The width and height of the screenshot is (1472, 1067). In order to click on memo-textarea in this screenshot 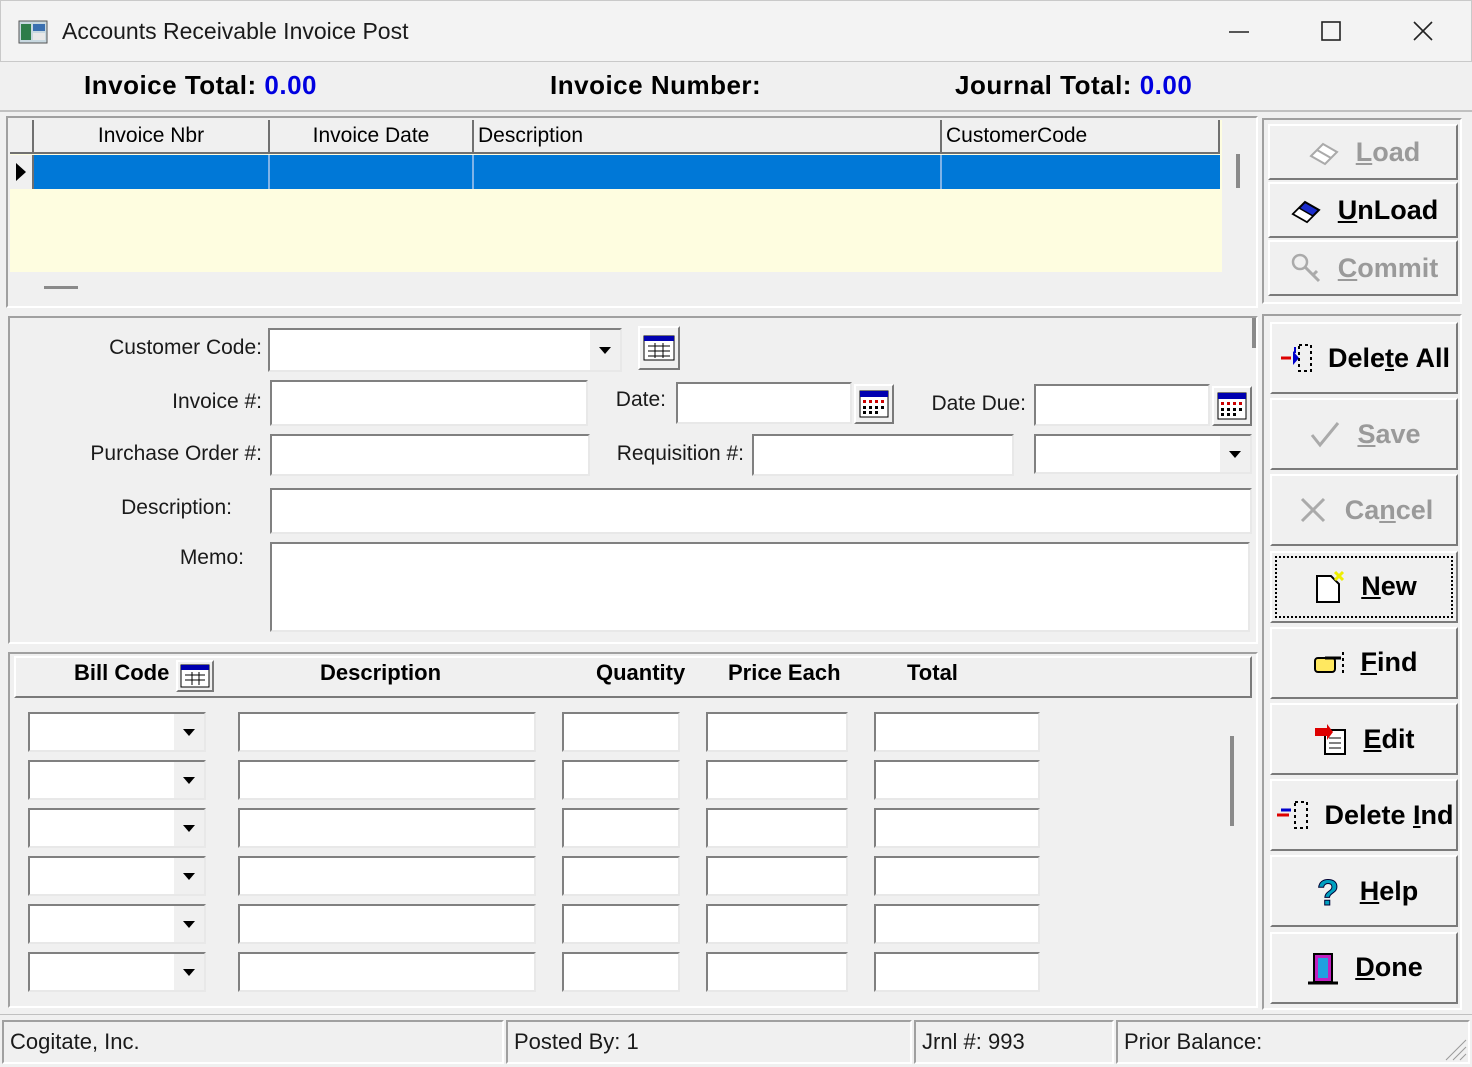, I will do `click(760, 587)`.